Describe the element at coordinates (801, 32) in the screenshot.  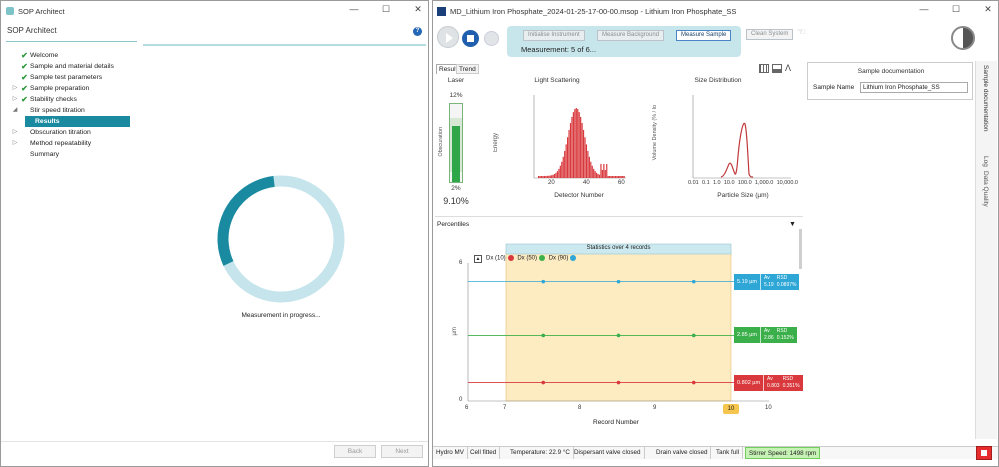
I see `hand-icon: ☜` at that location.